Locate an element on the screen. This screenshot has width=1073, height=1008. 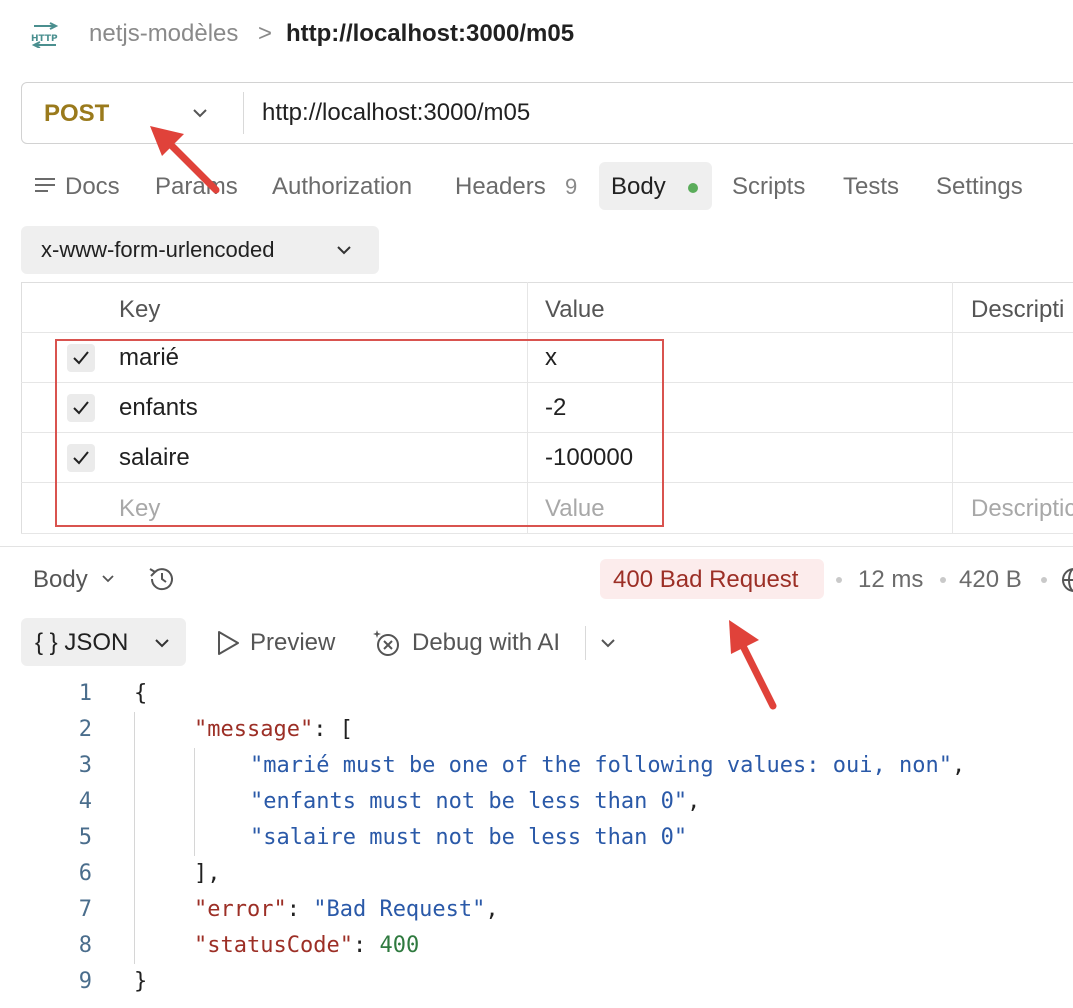
annotation-highlight-box is located at coordinates (359, 433).